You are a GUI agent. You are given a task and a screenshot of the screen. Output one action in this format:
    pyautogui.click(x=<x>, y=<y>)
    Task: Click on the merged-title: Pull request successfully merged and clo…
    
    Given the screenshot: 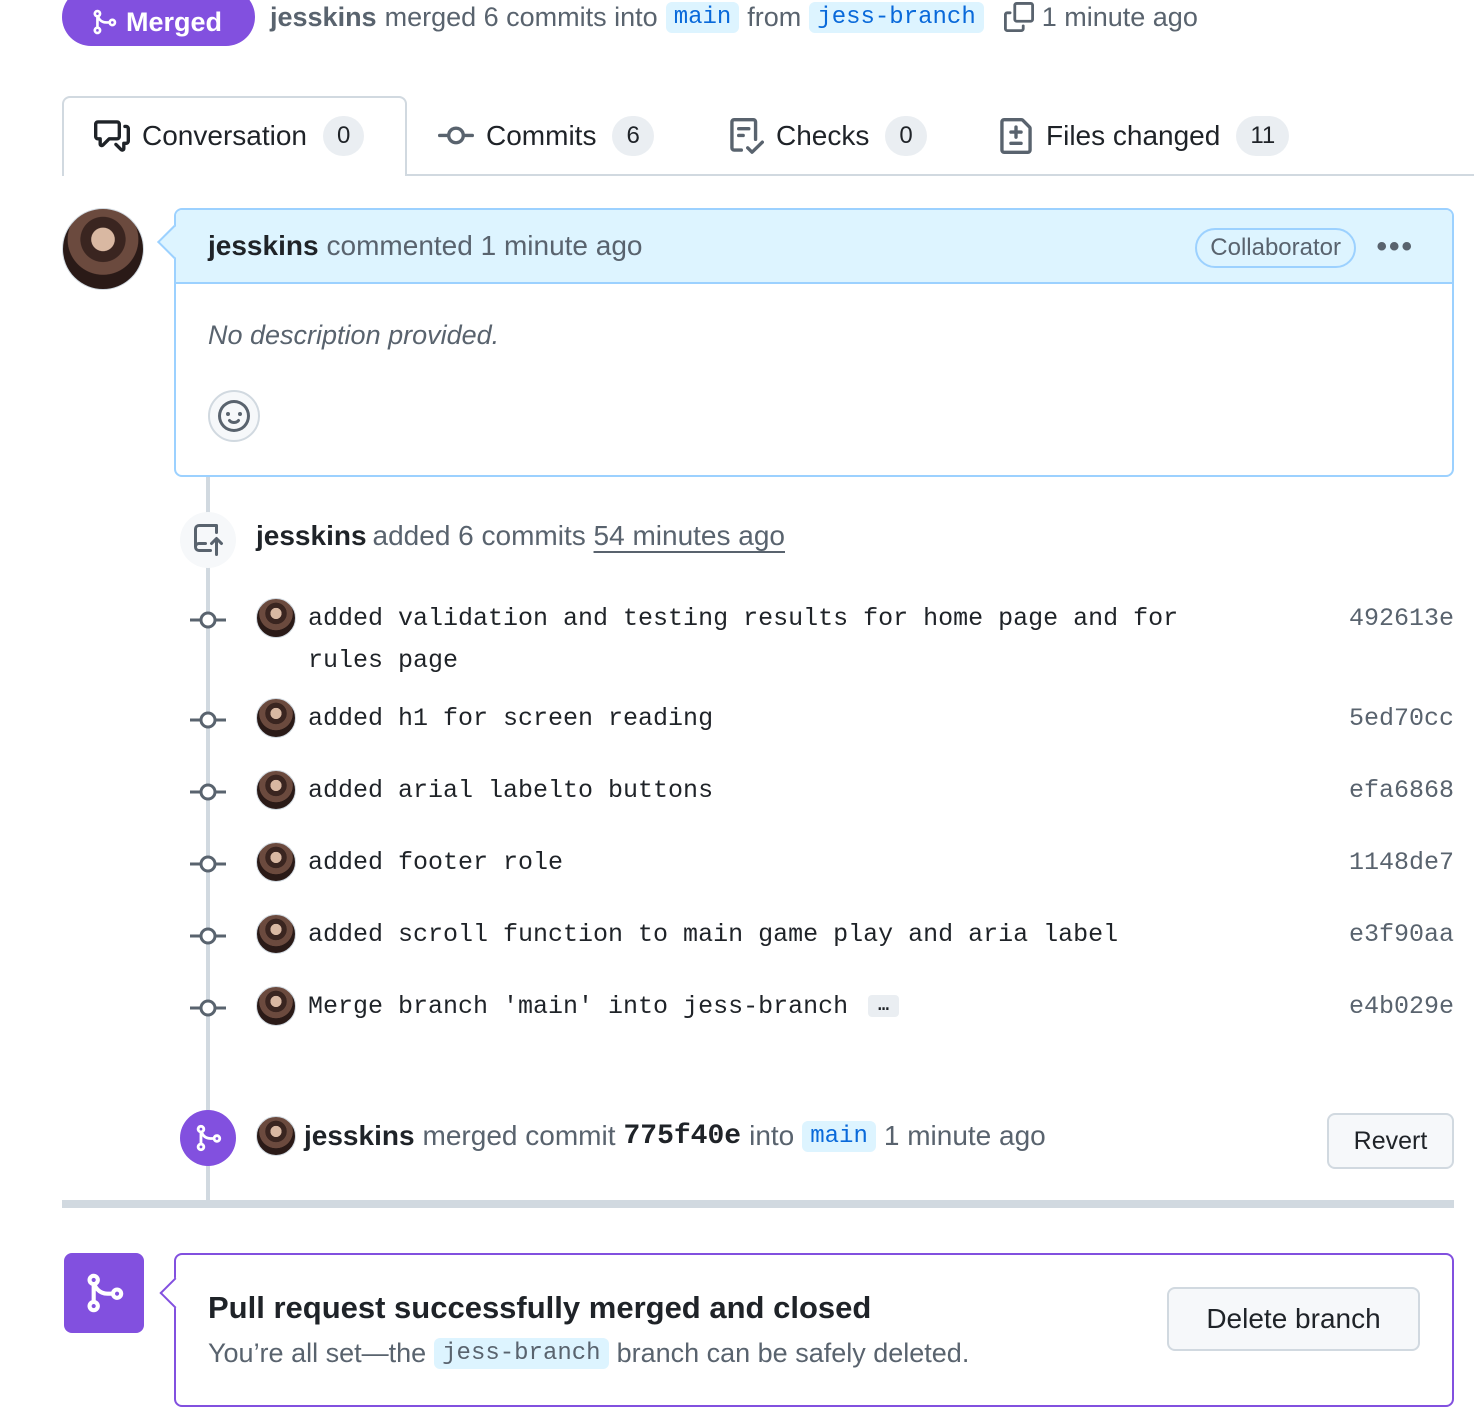 What is the action you would take?
    pyautogui.click(x=540, y=1307)
    